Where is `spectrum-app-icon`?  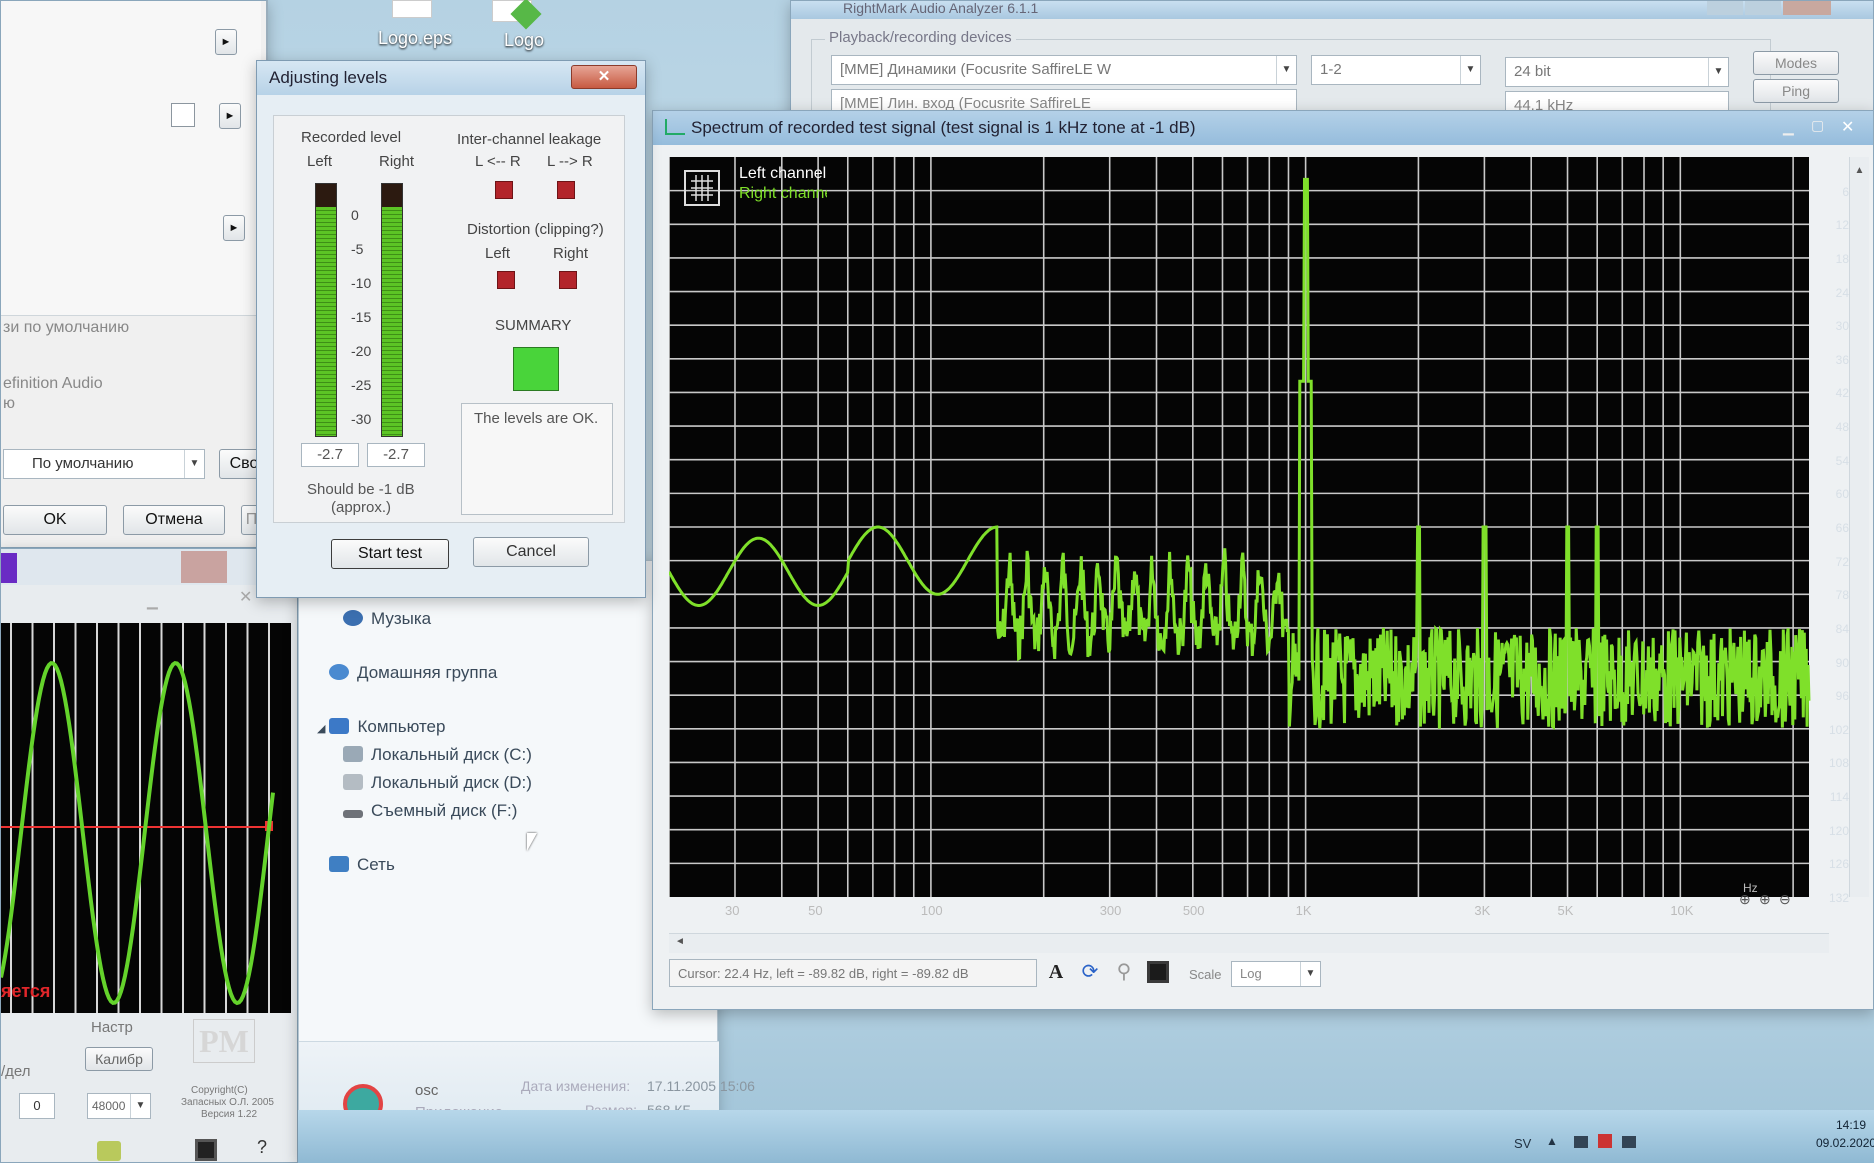
spectrum-app-icon is located at coordinates (675, 127).